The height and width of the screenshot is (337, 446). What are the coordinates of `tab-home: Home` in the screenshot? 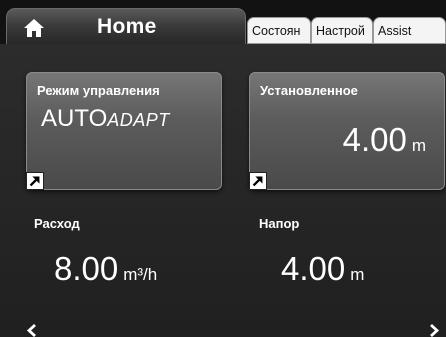 It's located at (126, 27).